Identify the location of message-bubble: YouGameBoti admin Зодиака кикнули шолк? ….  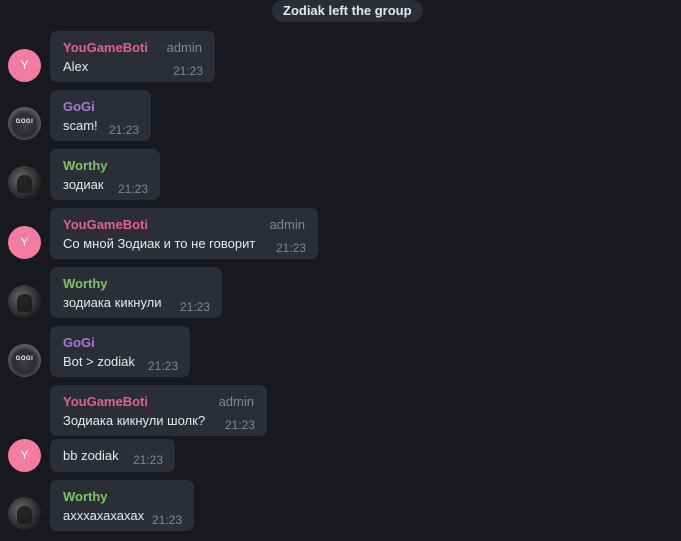
(158, 410).